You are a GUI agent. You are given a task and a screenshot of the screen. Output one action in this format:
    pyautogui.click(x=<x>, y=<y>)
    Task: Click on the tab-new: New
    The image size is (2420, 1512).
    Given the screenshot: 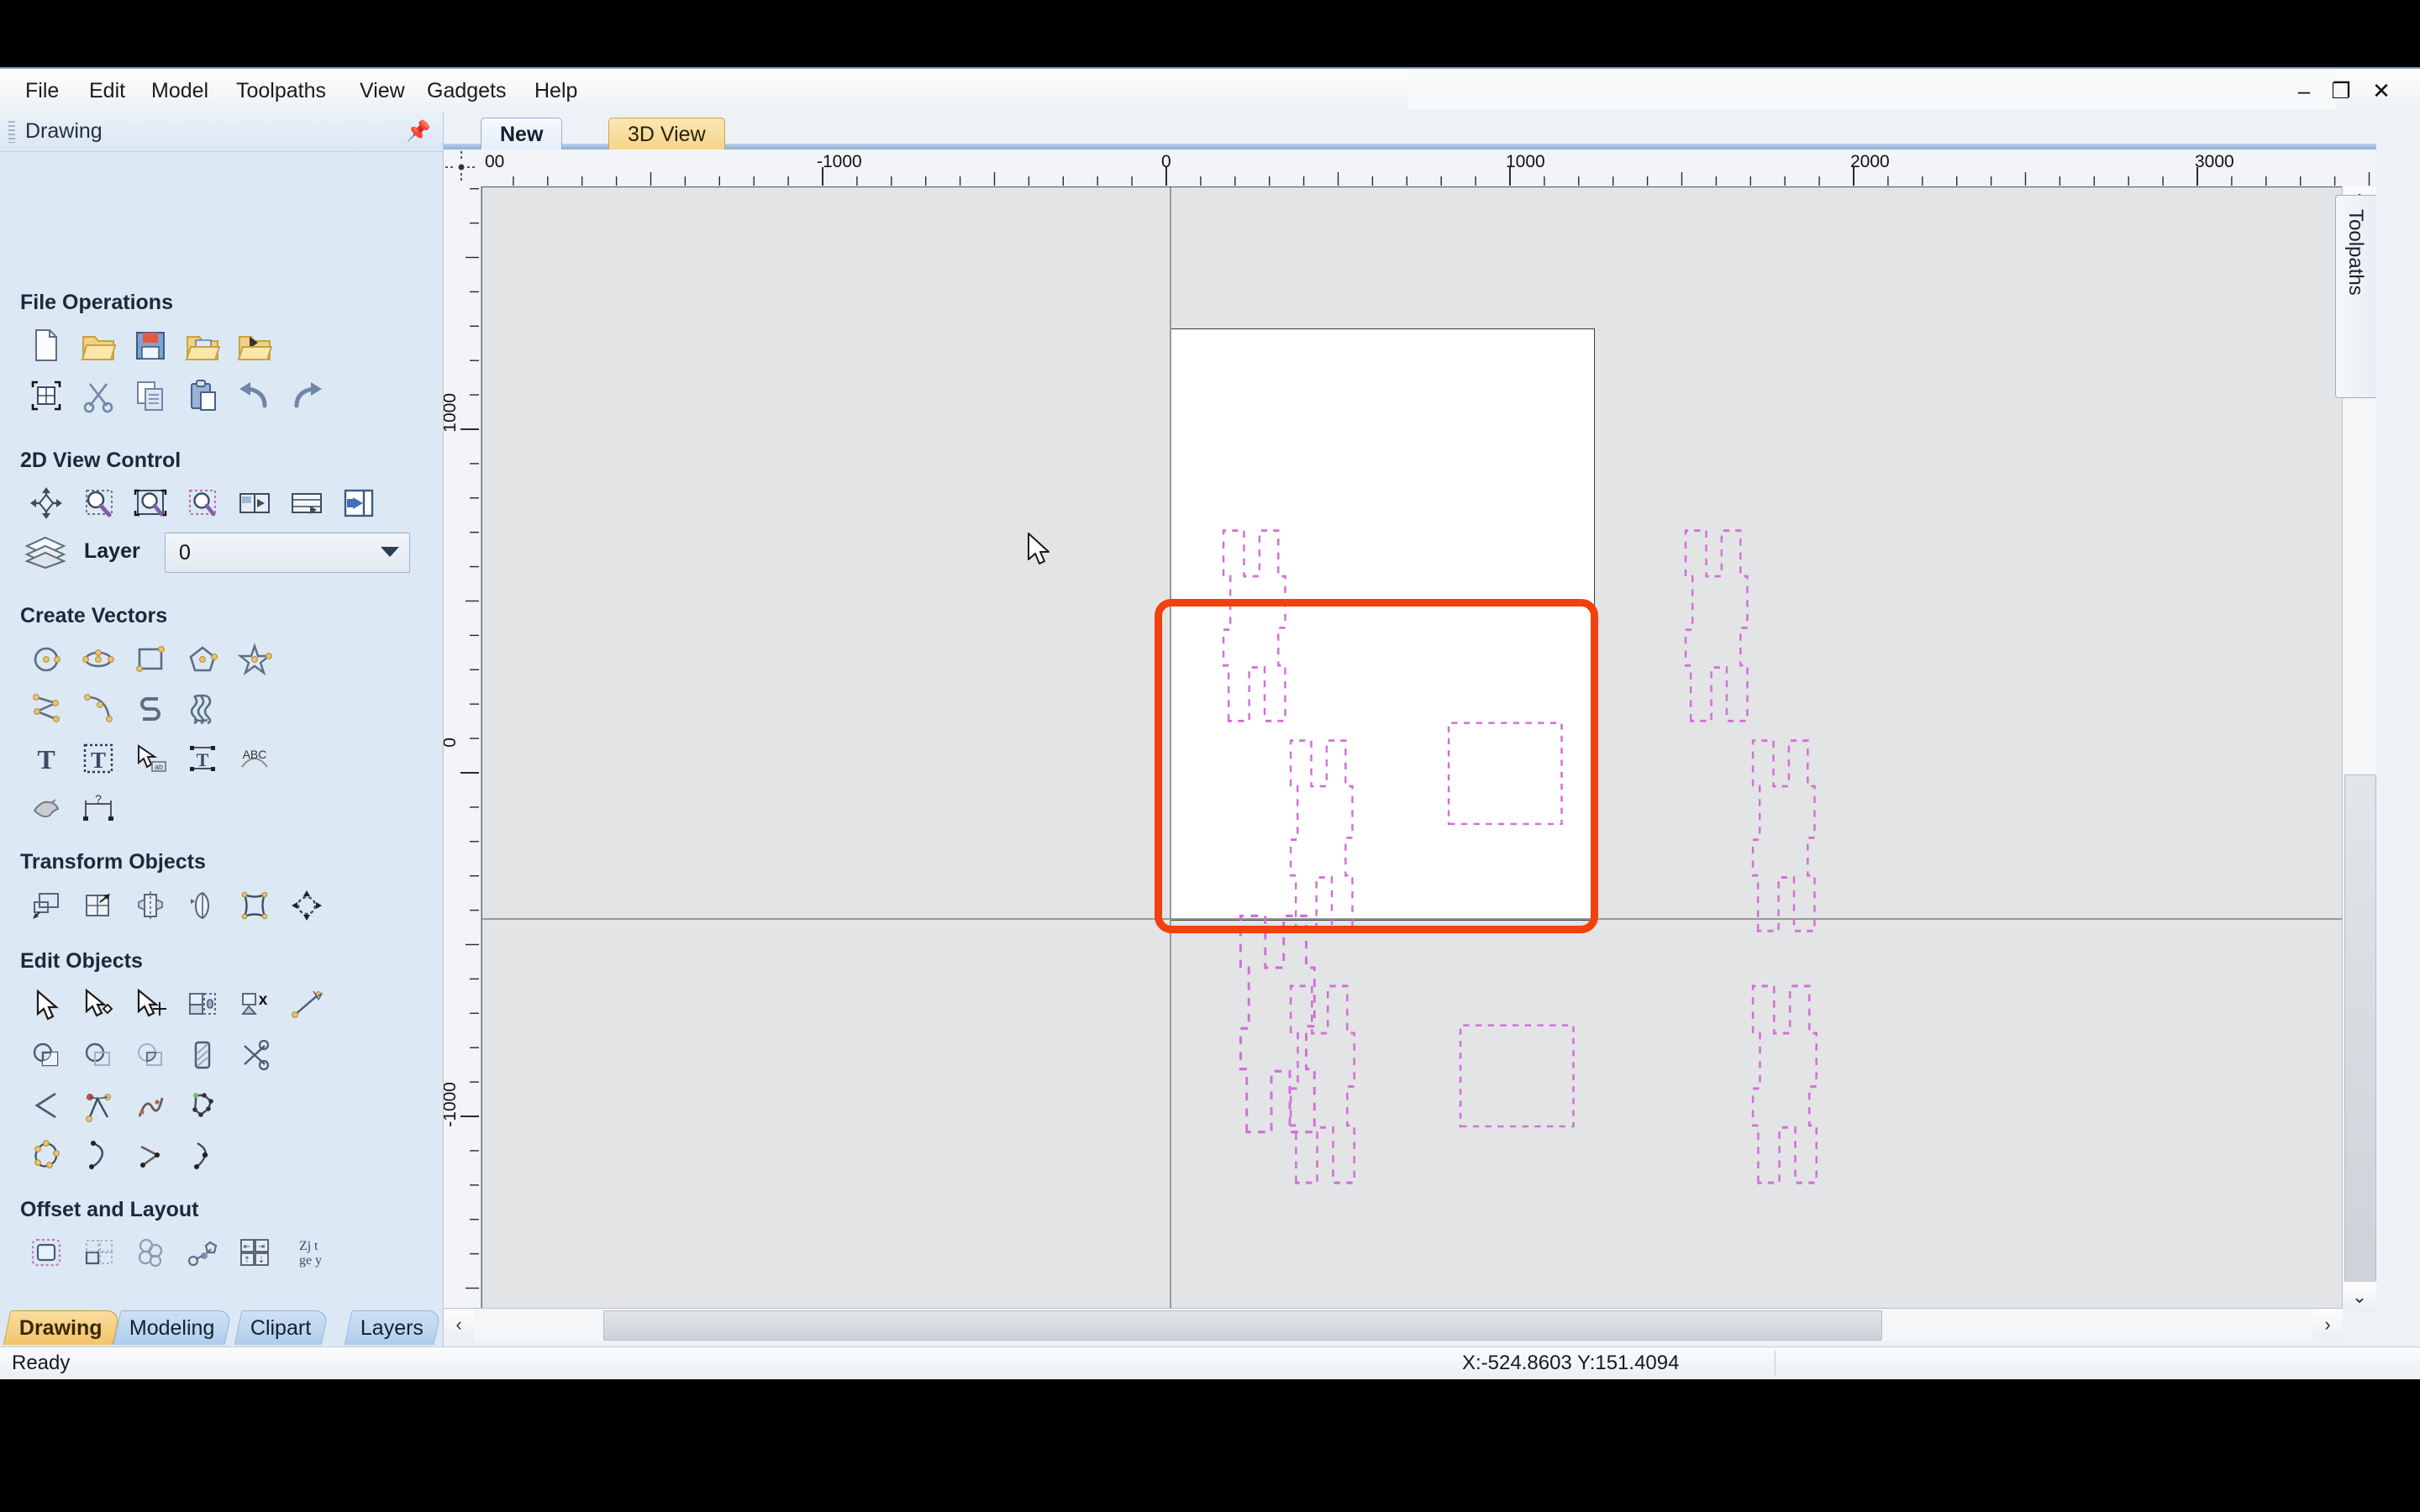 What is the action you would take?
    pyautogui.click(x=522, y=134)
    